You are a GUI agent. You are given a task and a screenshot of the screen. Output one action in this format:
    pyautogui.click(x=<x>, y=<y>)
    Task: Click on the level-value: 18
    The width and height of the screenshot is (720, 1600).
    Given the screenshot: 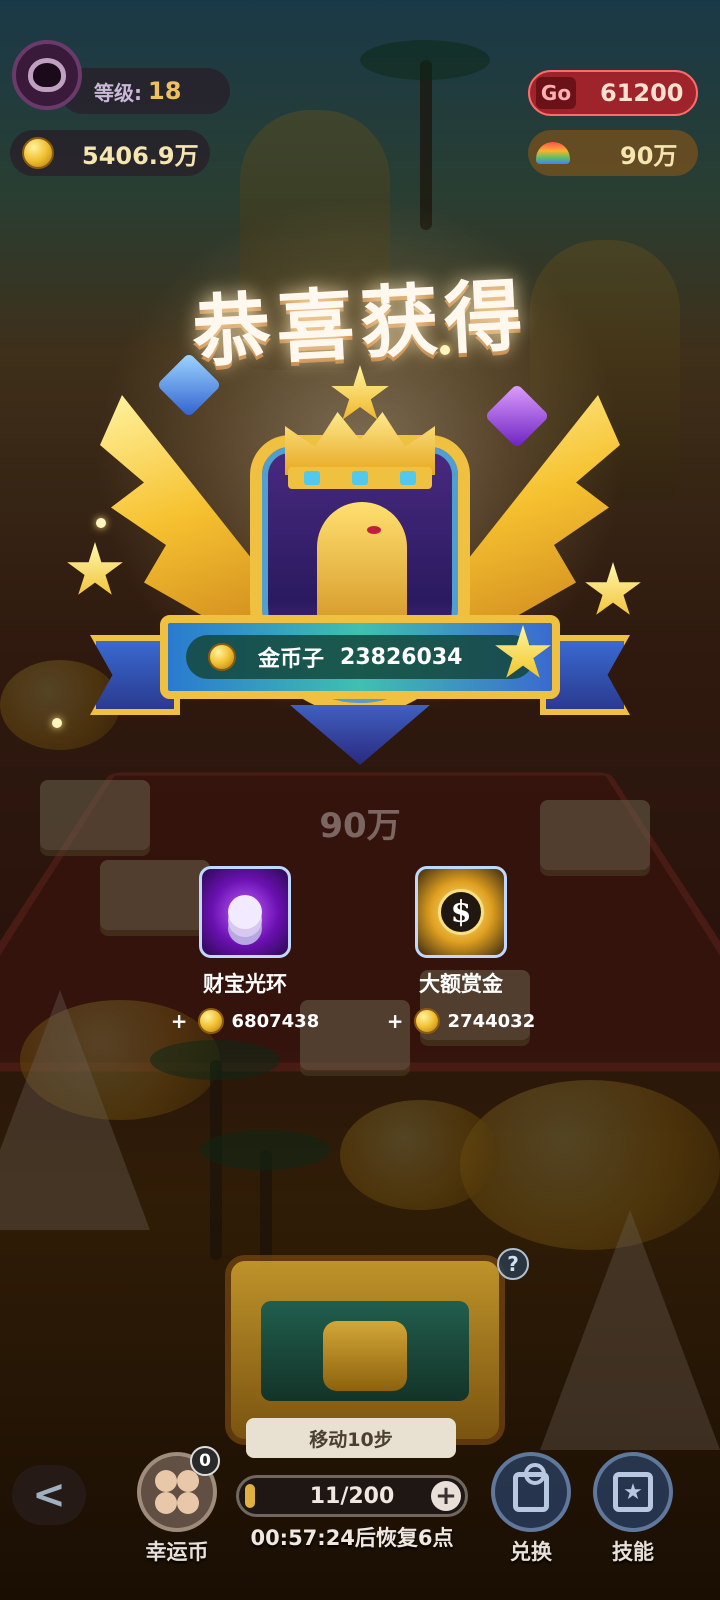 What is the action you would take?
    pyautogui.click(x=165, y=91)
    